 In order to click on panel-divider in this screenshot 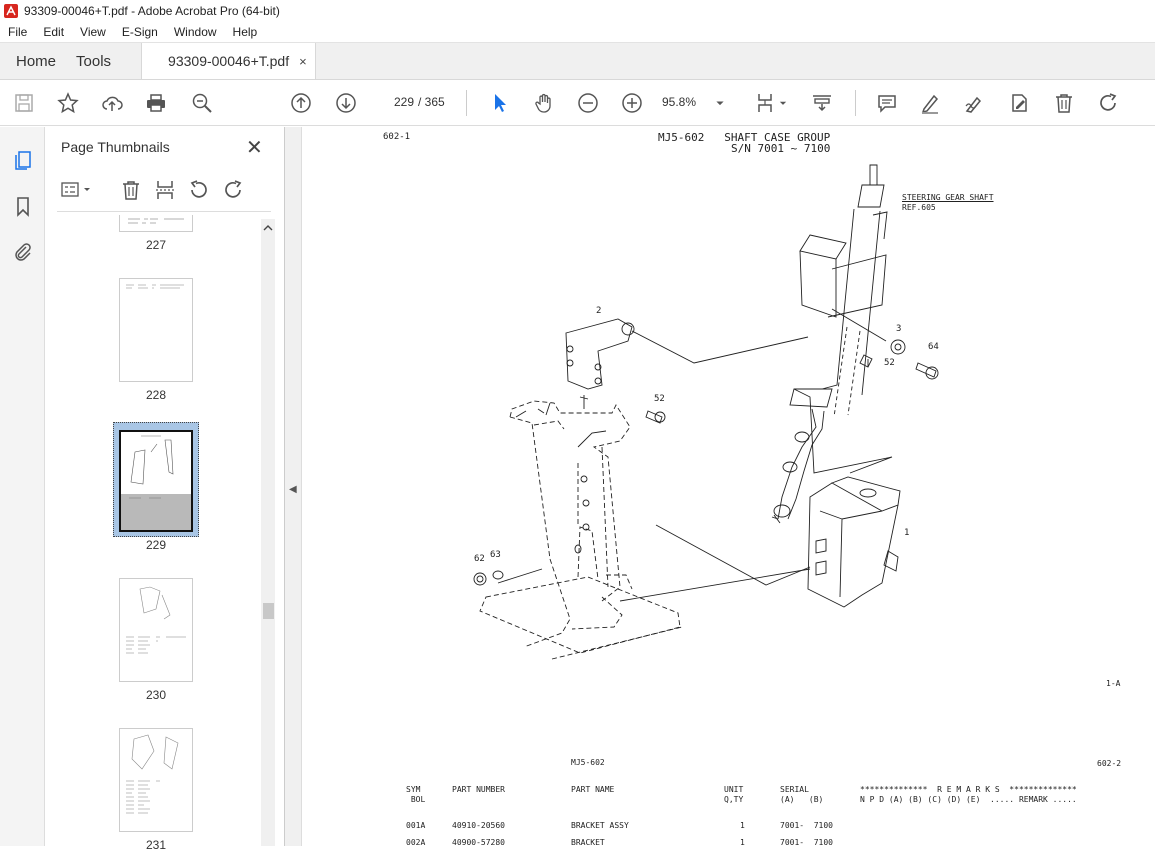, I will do `click(164, 211)`.